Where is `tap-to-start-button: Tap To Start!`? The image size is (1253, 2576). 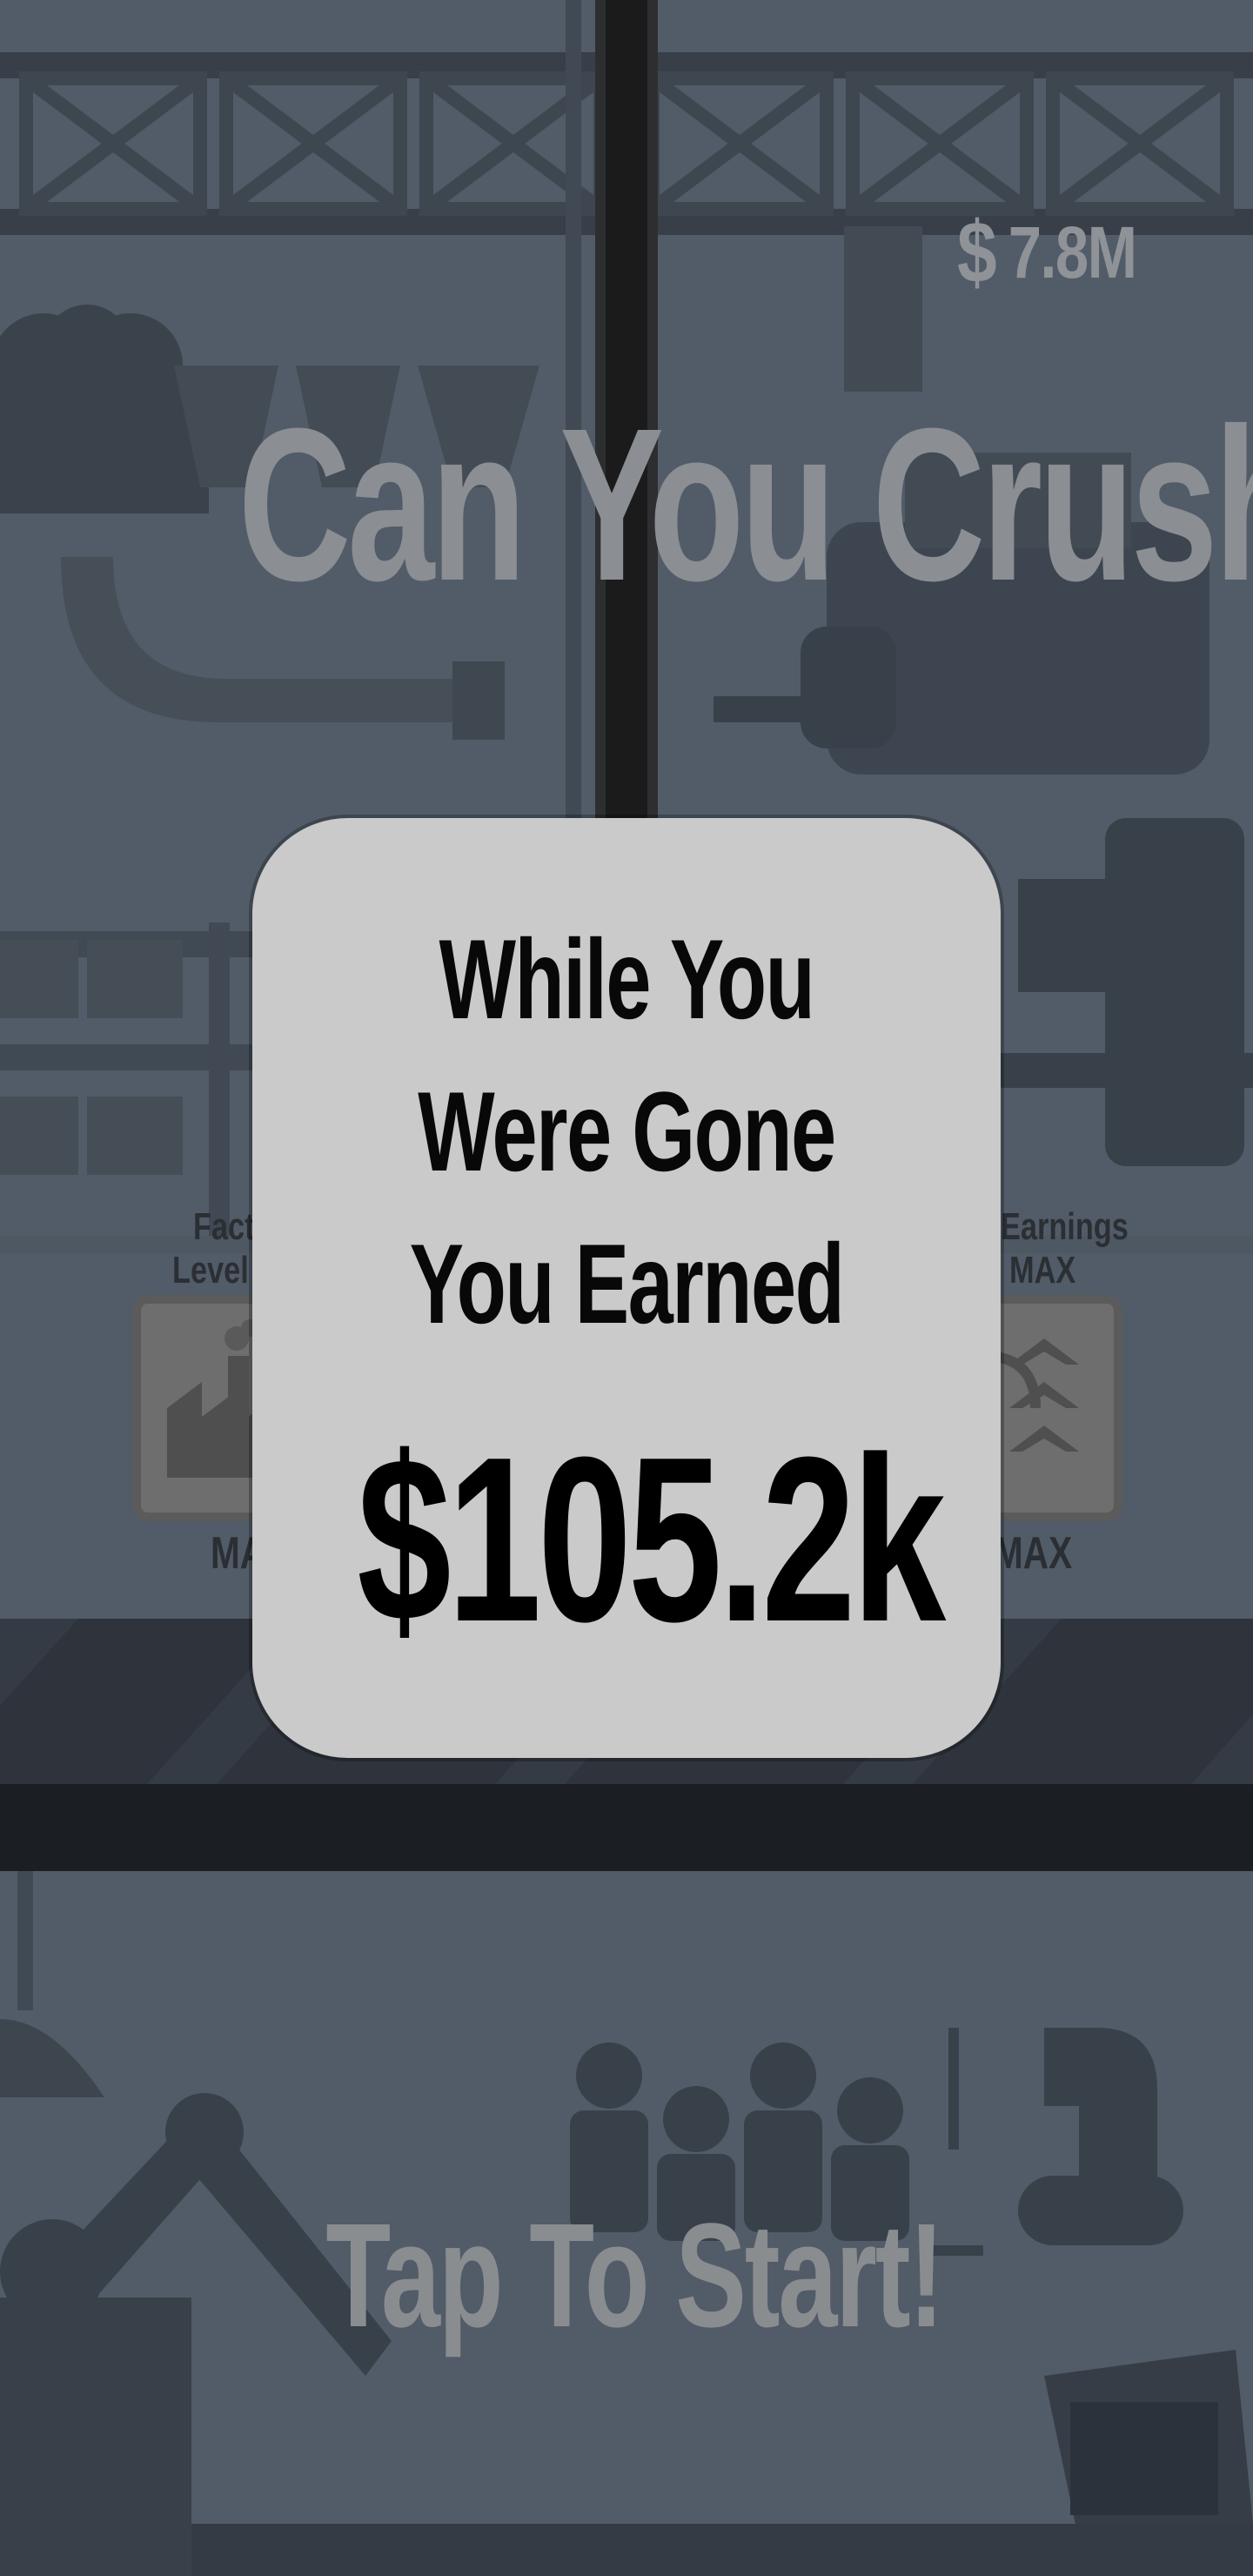
tap-to-start-button: Tap To Start! is located at coordinates (634, 2276).